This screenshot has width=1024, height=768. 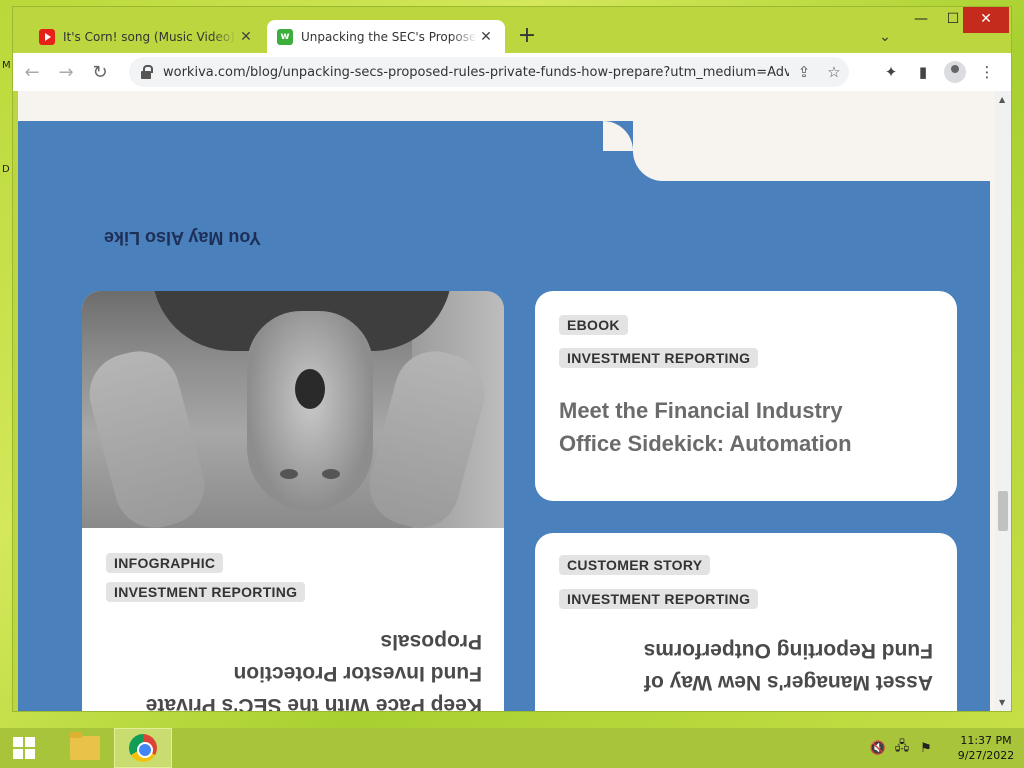 What do you see at coordinates (183, 238) in the screenshot?
I see `section-title: You May Also Like` at bounding box center [183, 238].